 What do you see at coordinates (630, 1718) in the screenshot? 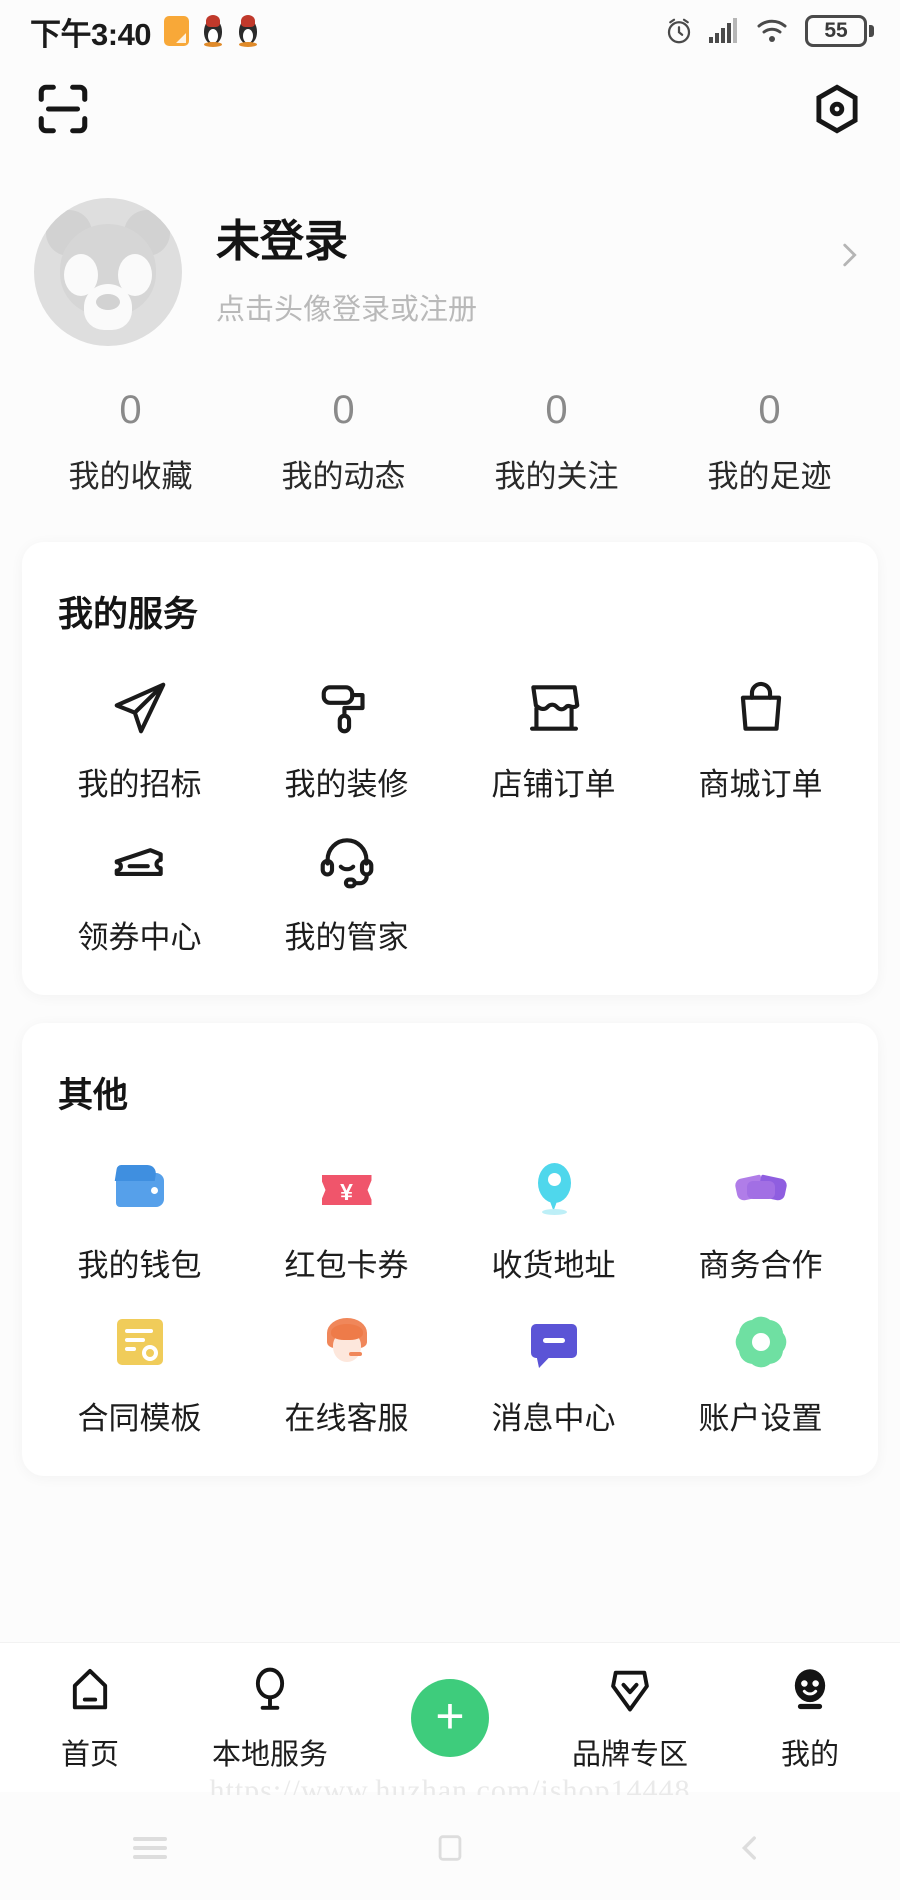
I see `nav-item-brand-zone: 品牌专区` at bounding box center [630, 1718].